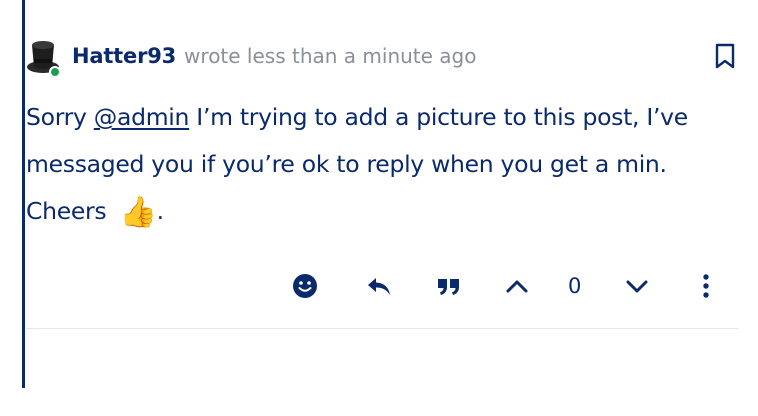  I want to click on upvote-button, so click(517, 286).